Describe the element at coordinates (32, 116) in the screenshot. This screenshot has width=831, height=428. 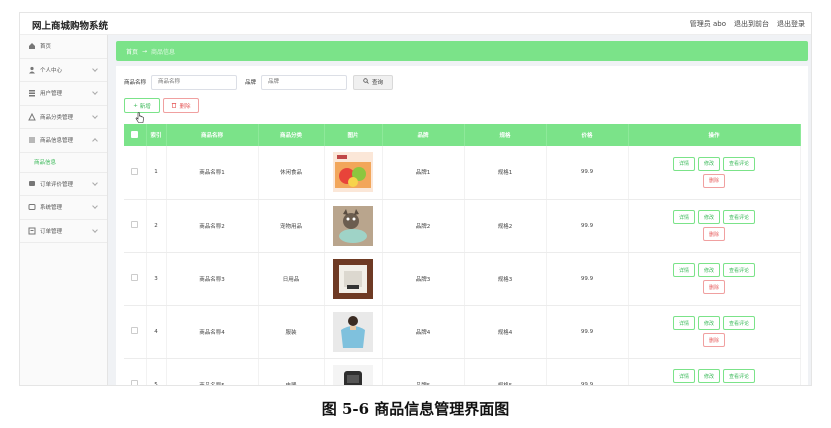
I see `category-icon` at that location.